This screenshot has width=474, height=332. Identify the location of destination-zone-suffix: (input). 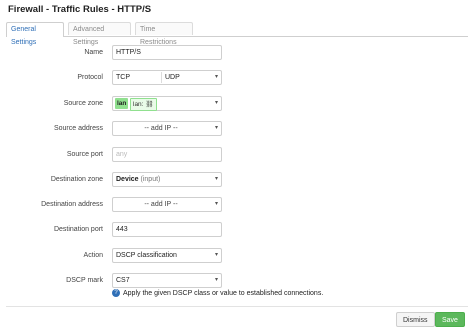
(150, 179).